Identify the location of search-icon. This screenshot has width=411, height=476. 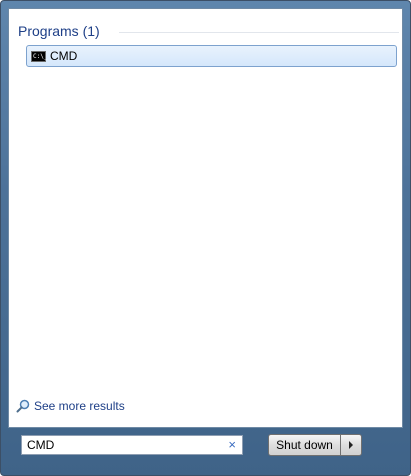
(23, 406).